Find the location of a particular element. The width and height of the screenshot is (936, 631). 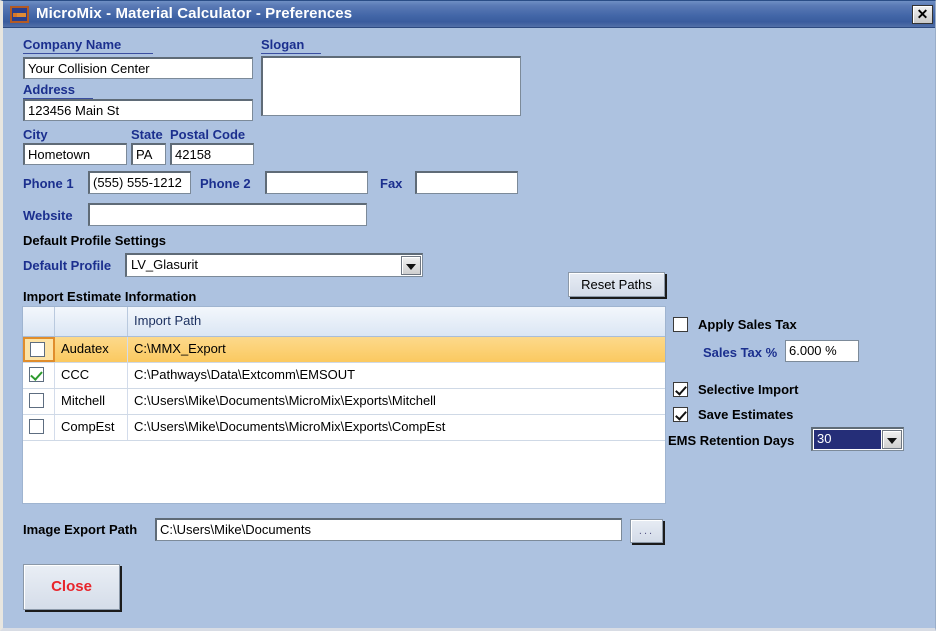

import-section-label: Import Estimate Information is located at coordinates (110, 296).